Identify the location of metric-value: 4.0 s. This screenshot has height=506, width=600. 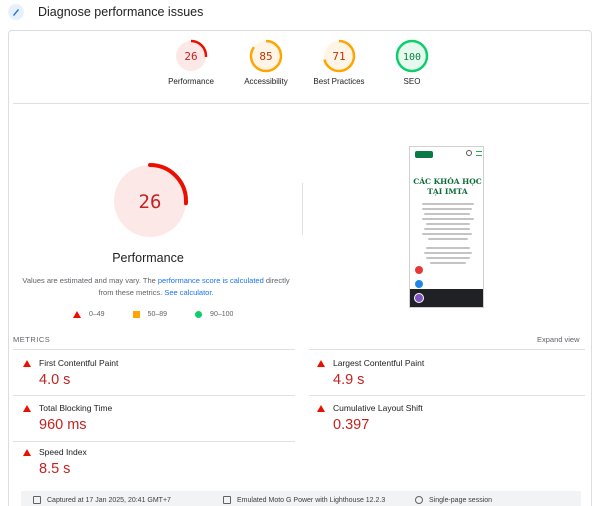
(55, 380).